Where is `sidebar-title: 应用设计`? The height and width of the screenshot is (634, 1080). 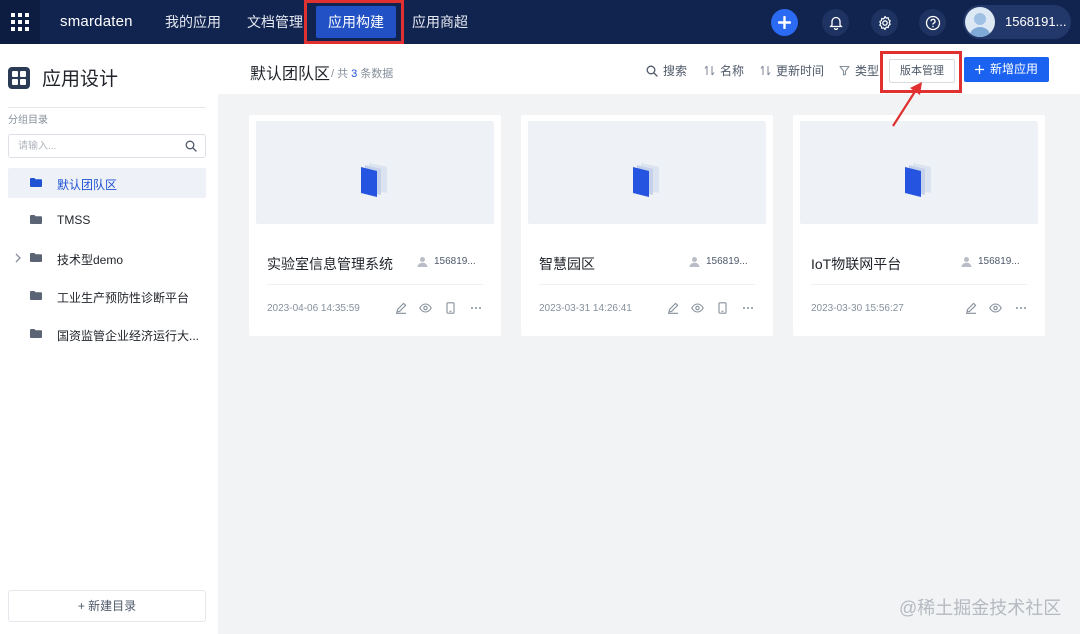 sidebar-title: 应用设计 is located at coordinates (80, 79).